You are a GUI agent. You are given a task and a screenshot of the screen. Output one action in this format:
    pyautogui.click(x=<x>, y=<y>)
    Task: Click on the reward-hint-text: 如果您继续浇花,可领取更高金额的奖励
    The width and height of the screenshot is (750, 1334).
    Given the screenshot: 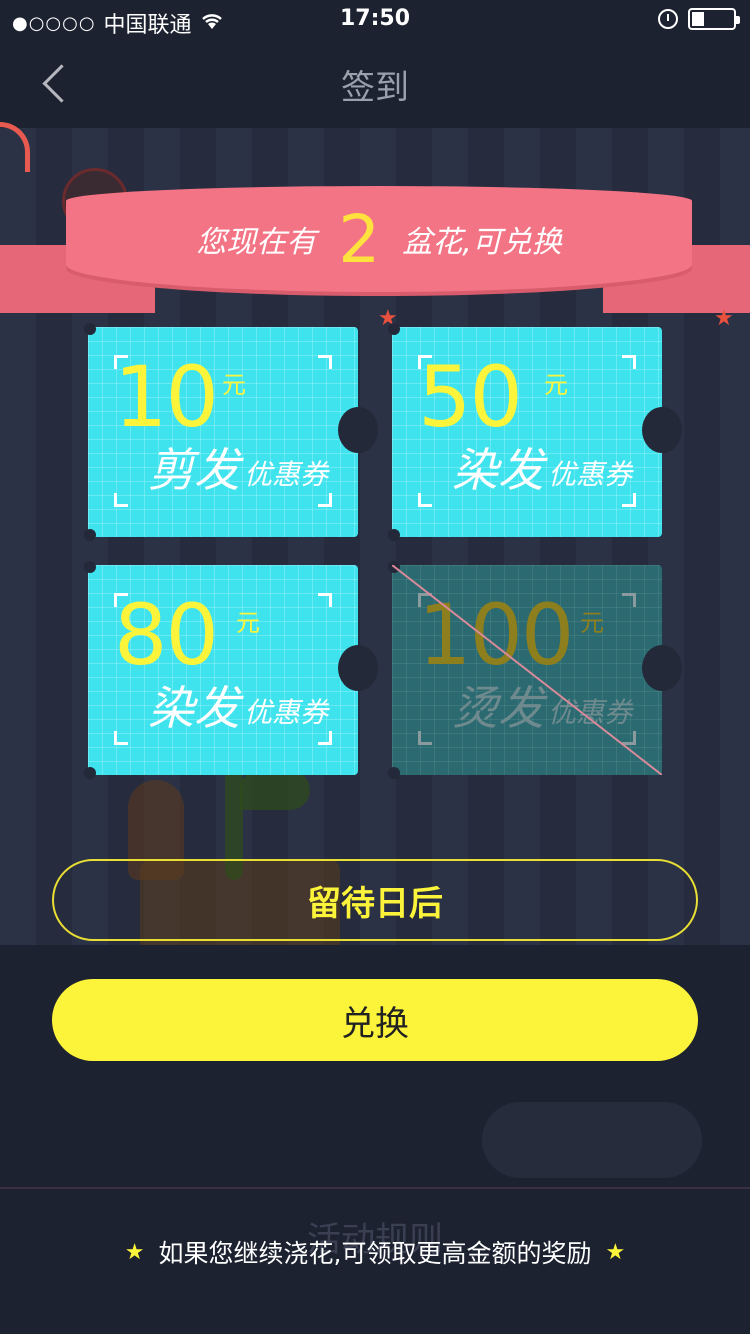 What is the action you would take?
    pyautogui.click(x=375, y=1253)
    